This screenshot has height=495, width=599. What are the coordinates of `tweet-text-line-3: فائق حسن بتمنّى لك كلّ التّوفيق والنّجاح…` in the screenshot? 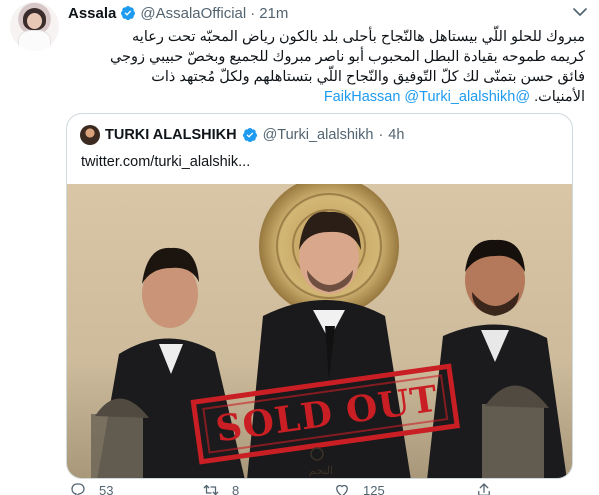 It's located at (368, 77).